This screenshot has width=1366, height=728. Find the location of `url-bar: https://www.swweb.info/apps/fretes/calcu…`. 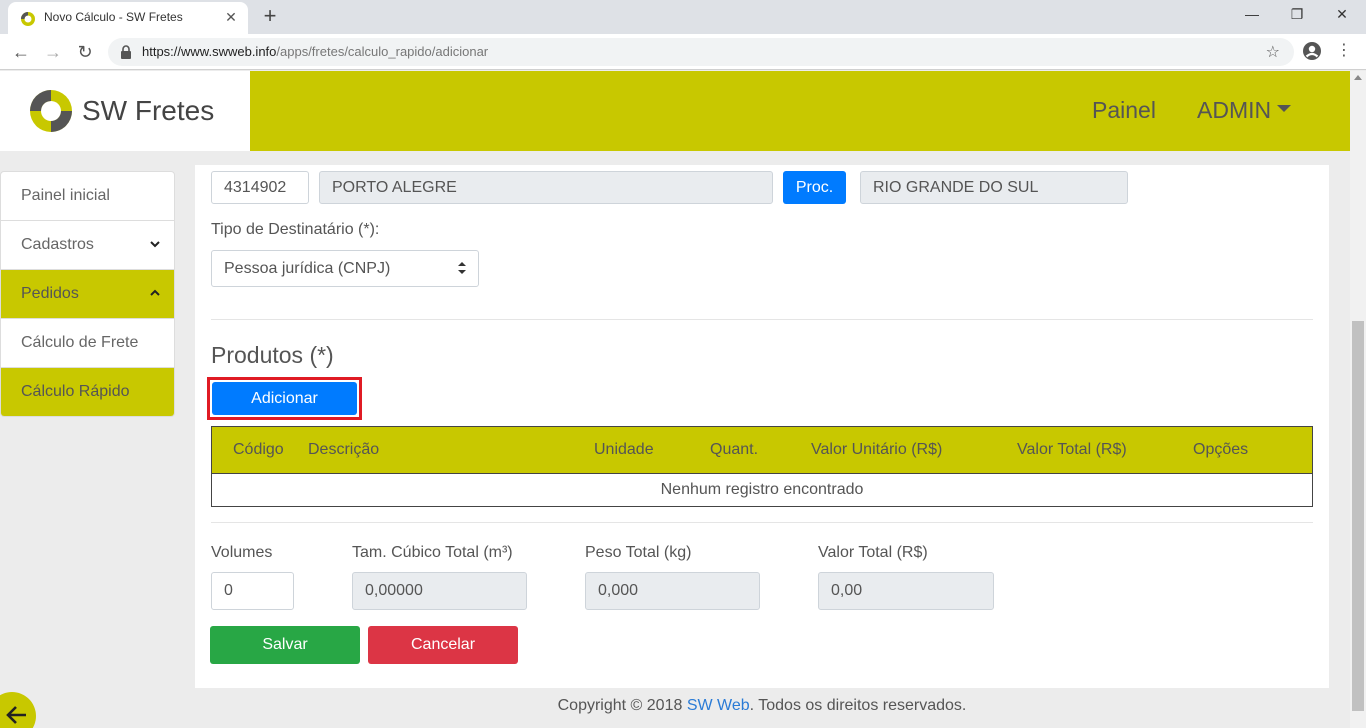

url-bar: https://www.swweb.info/apps/fretes/calcu… is located at coordinates (701, 52).